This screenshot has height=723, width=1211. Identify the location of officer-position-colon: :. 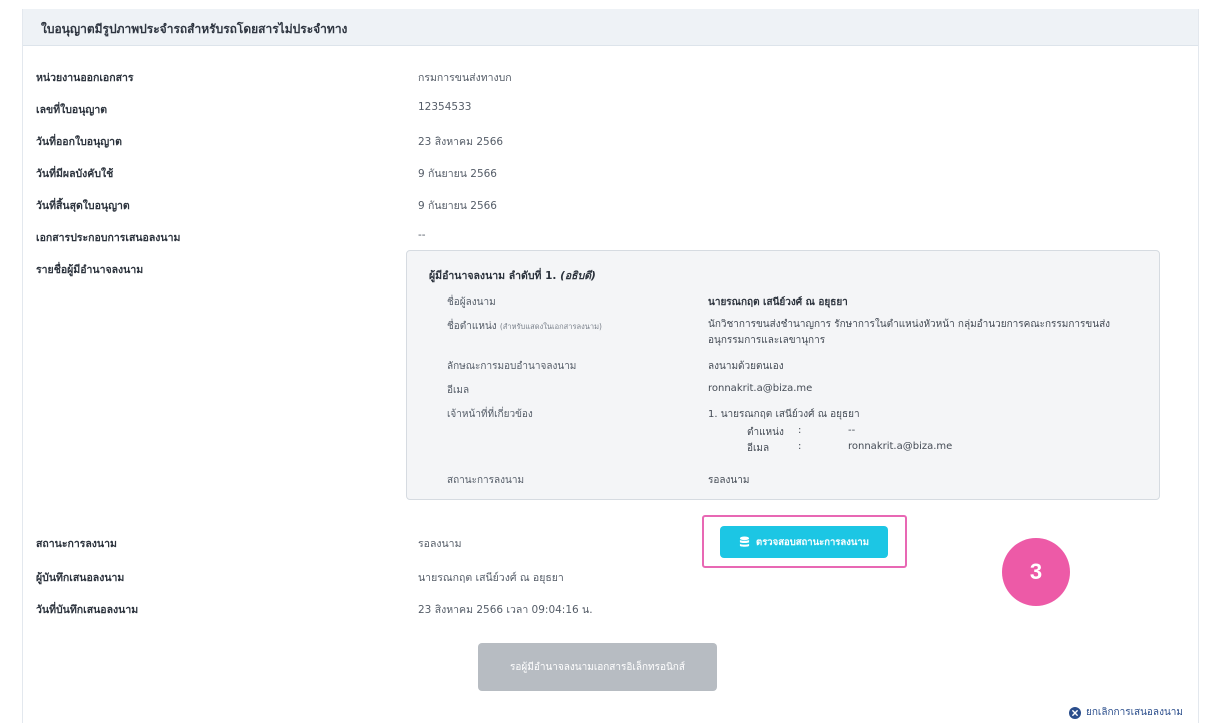
(800, 430).